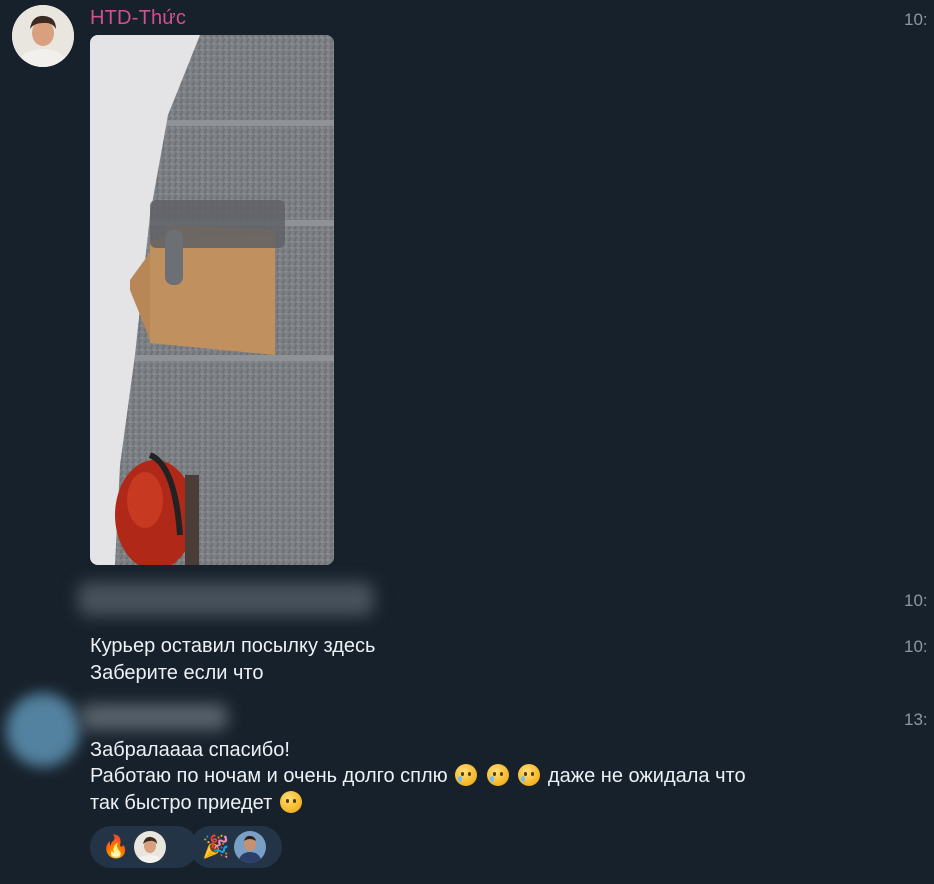 This screenshot has width=934, height=884. Describe the element at coordinates (177, 673) in the screenshot. I see `message-text: Заберите если что` at that location.